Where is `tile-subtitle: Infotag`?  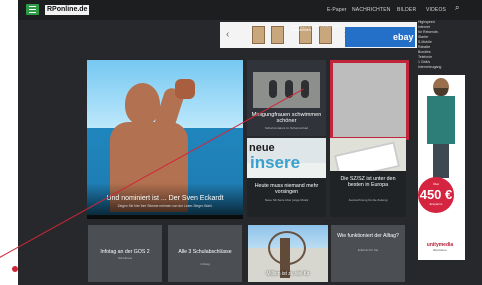
tile-subtitle: Infotag is located at coordinates (205, 264).